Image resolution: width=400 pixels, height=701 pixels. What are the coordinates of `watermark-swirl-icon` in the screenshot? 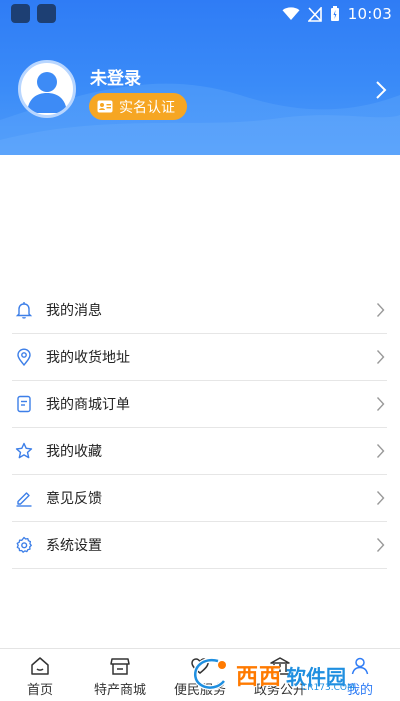 It's located at (209, 673).